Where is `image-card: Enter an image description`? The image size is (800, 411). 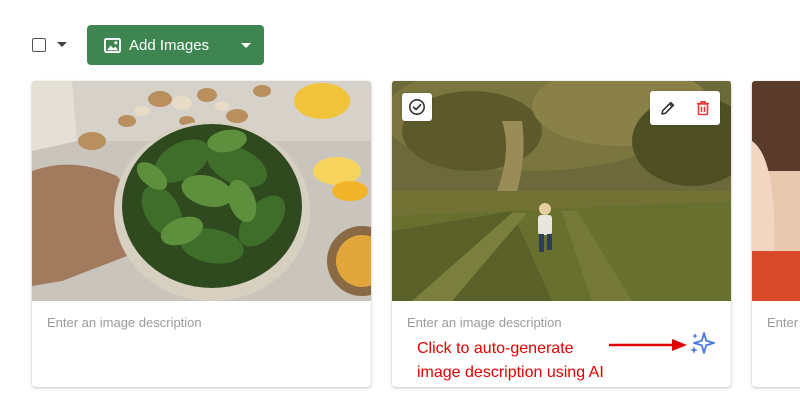
image-card: Enter an image description is located at coordinates (776, 234).